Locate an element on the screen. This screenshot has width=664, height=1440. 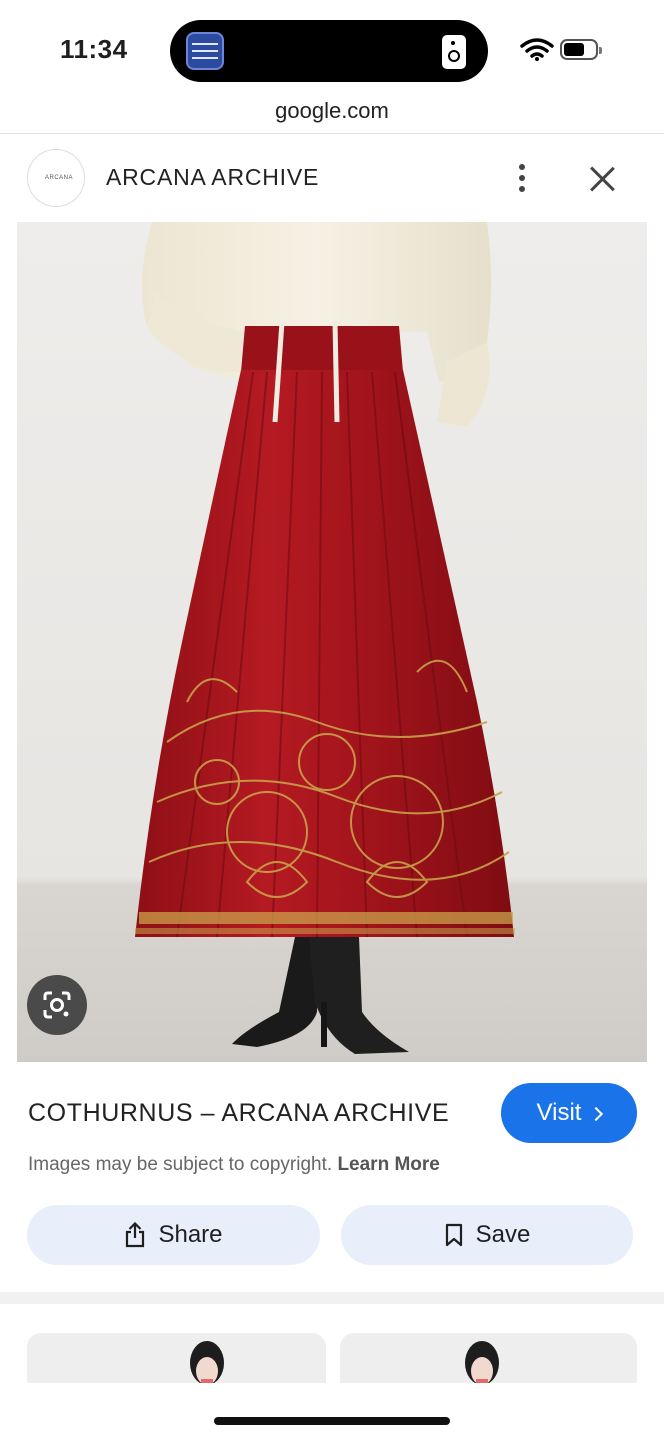
learn-more-link: Learn More is located at coordinates (388, 1164).